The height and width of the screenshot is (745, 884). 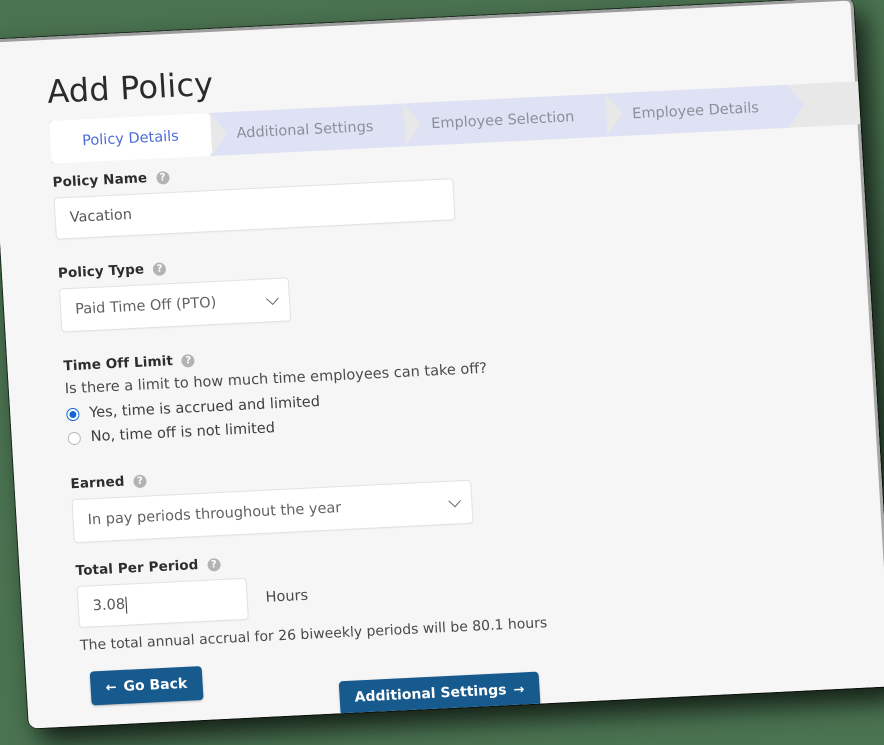 I want to click on tab-policy-details-label: Policy Details, so click(x=130, y=138).